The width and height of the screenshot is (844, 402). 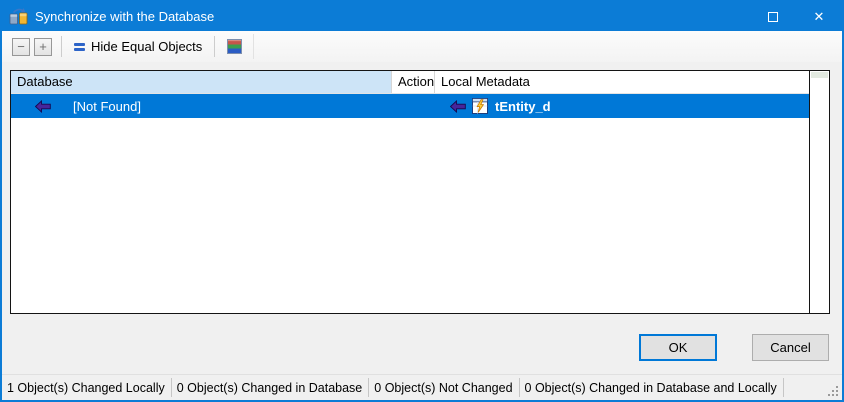 I want to click on minus-icon: −, so click(x=21, y=46).